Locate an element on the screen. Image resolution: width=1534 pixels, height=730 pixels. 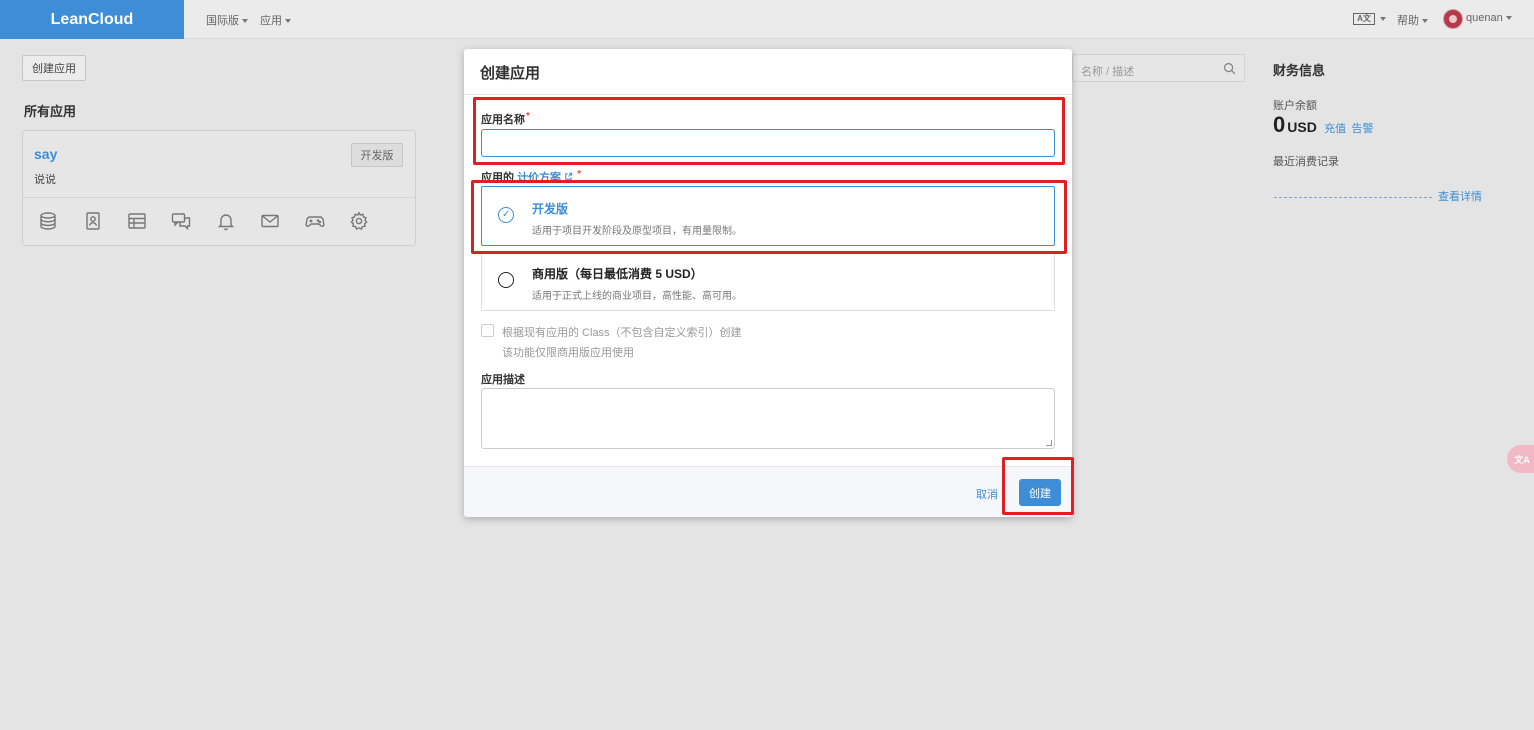
bell-icon is located at coordinates (226, 221).